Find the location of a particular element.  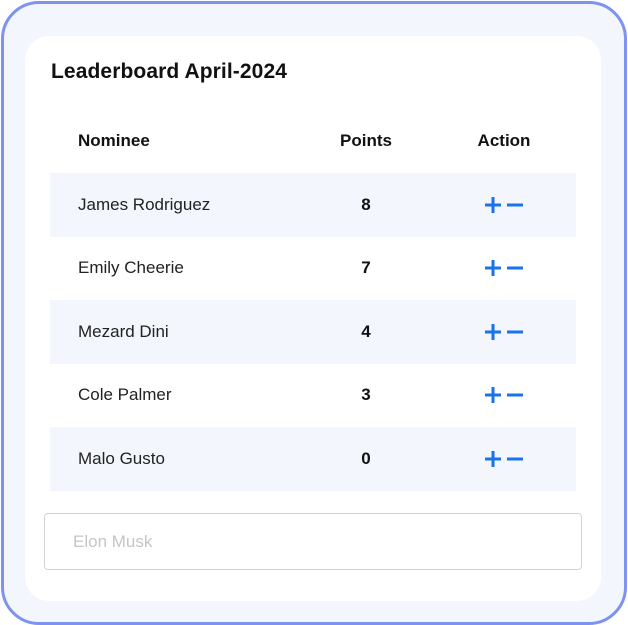

nominee-points: 0 is located at coordinates (366, 458).